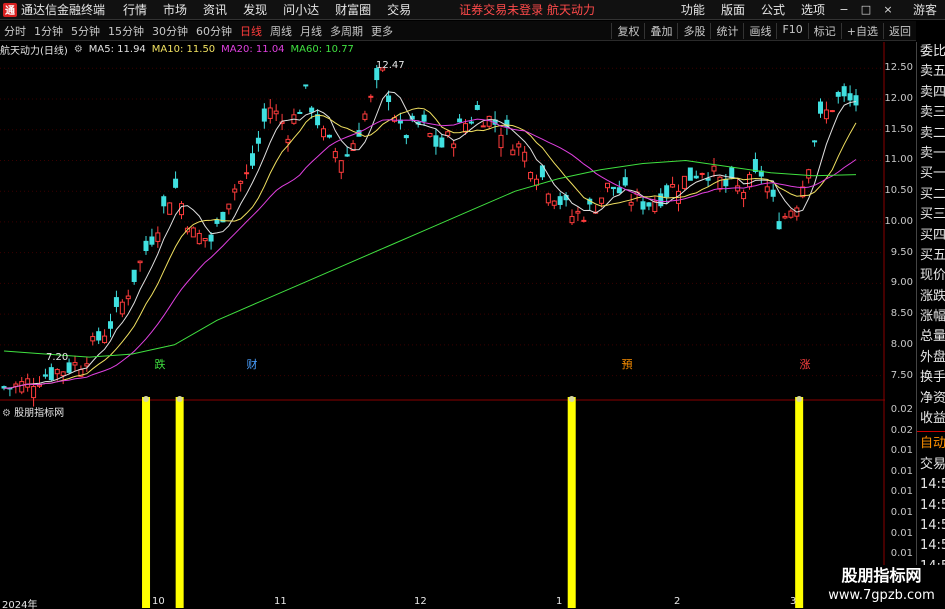 The height and width of the screenshot is (609, 945). I want to click on close-icon: ×, so click(888, 9).